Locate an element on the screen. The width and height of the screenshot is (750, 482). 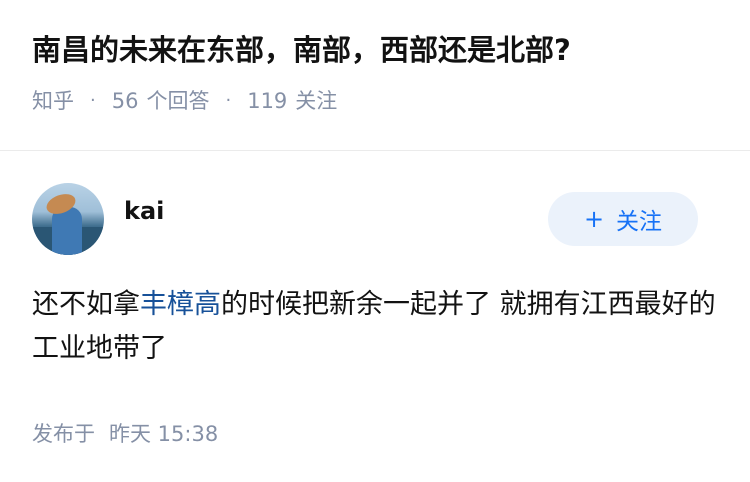
followers-count: 119 is located at coordinates (267, 101).